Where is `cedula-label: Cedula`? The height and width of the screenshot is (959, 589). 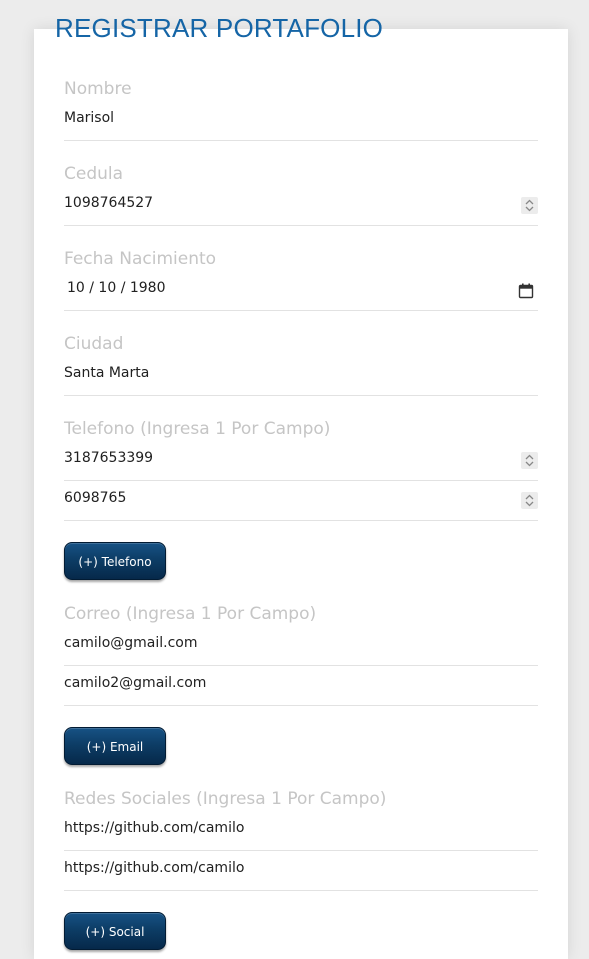 cedula-label: Cedula is located at coordinates (94, 174).